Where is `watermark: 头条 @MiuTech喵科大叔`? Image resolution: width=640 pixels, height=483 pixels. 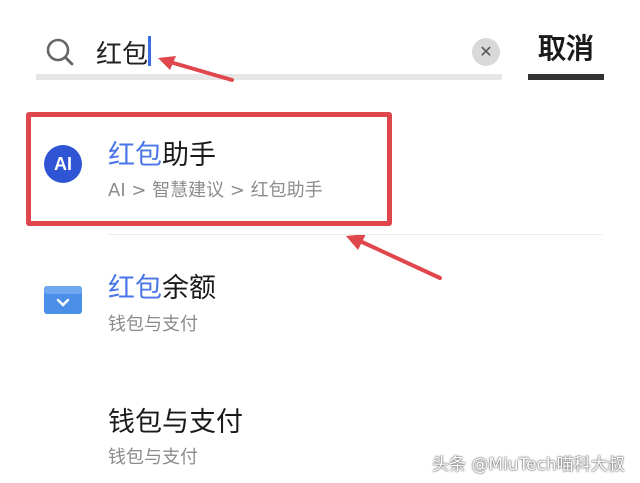 watermark: 头条 @MiuTech喵科大叔 is located at coordinates (528, 465).